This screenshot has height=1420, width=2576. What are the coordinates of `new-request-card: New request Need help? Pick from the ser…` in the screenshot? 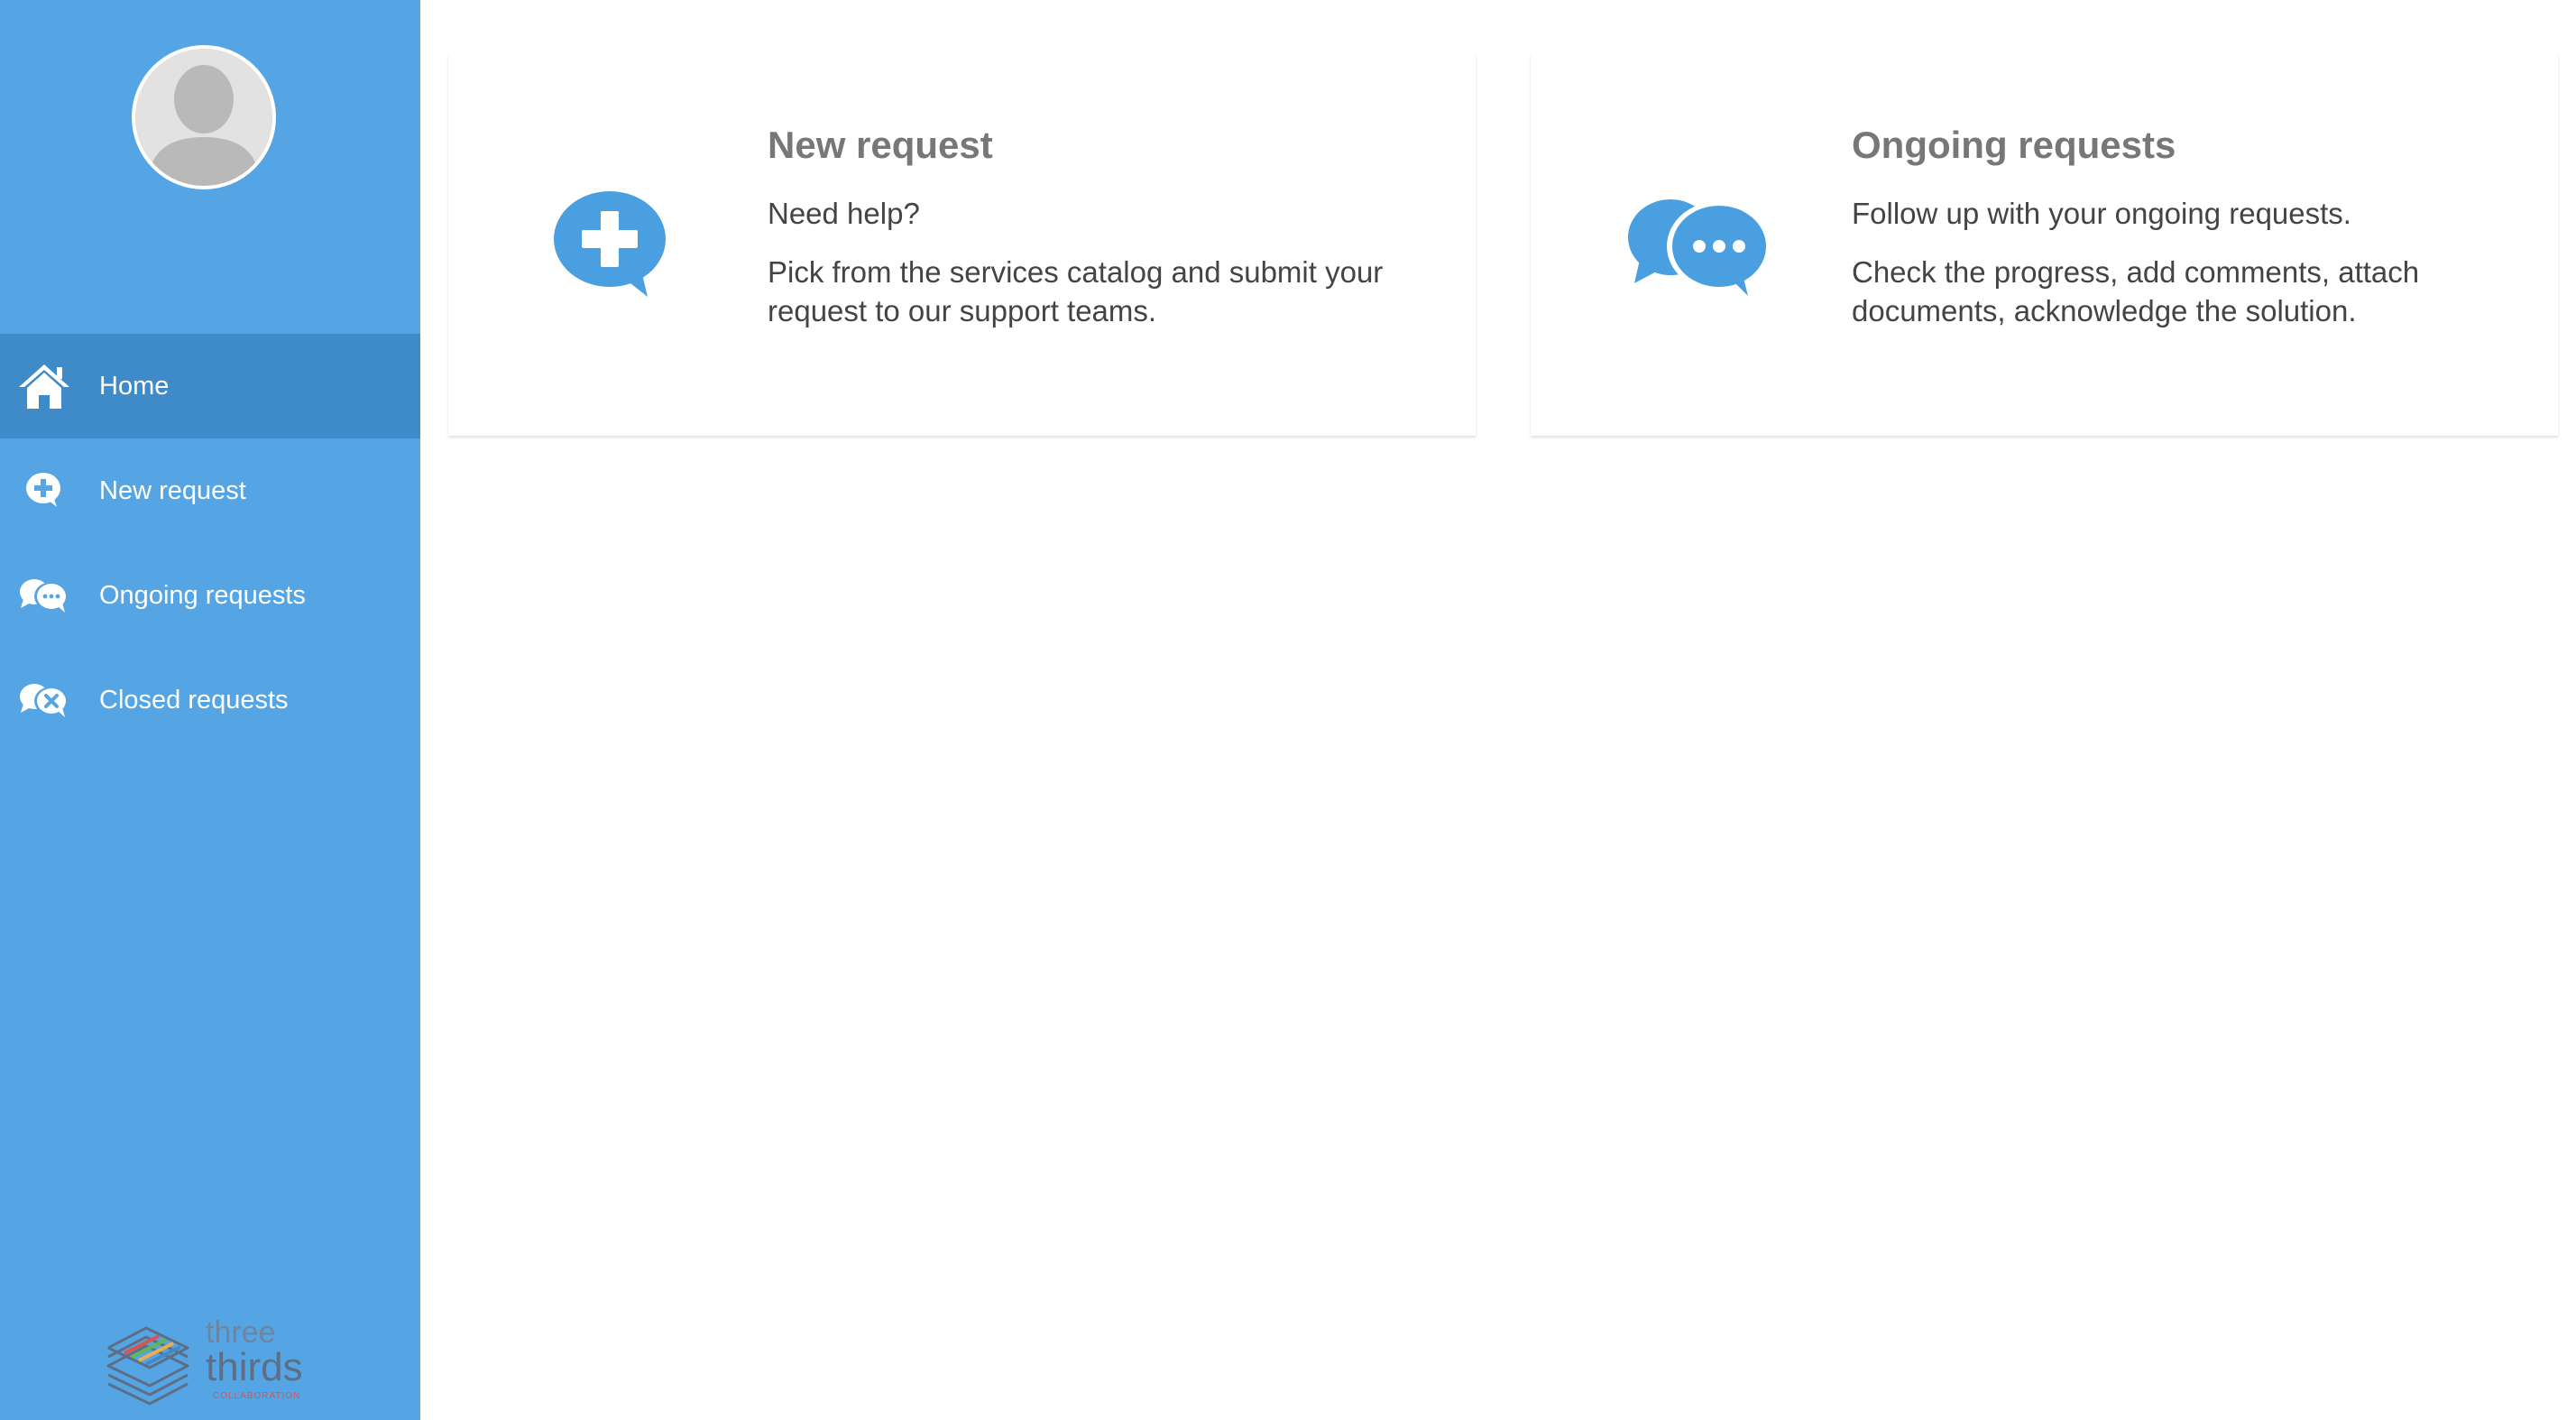 It's located at (962, 245).